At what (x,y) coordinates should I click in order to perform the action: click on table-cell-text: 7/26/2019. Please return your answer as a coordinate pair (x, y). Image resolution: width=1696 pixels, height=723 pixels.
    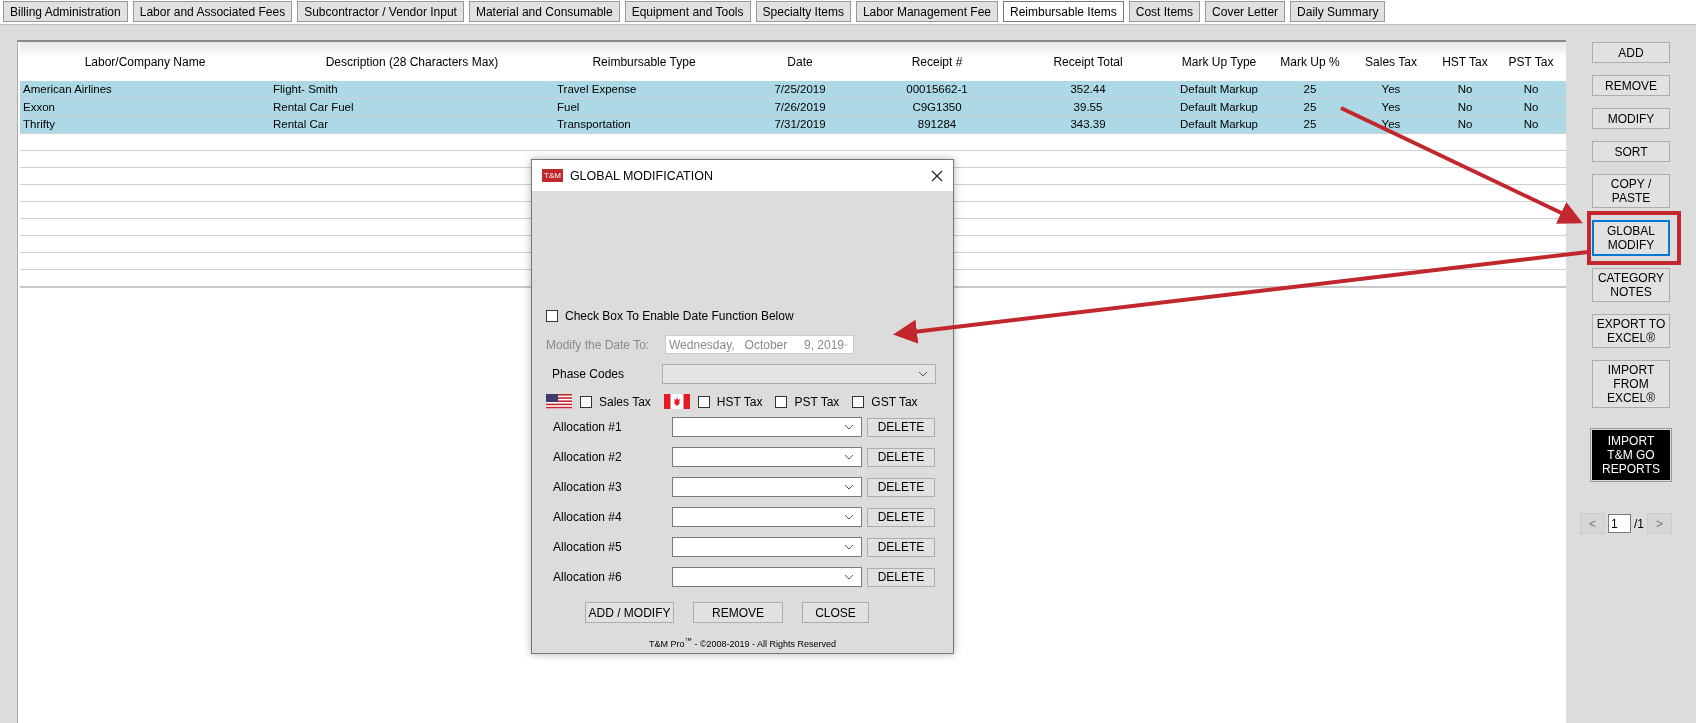
    Looking at the image, I should click on (800, 106).